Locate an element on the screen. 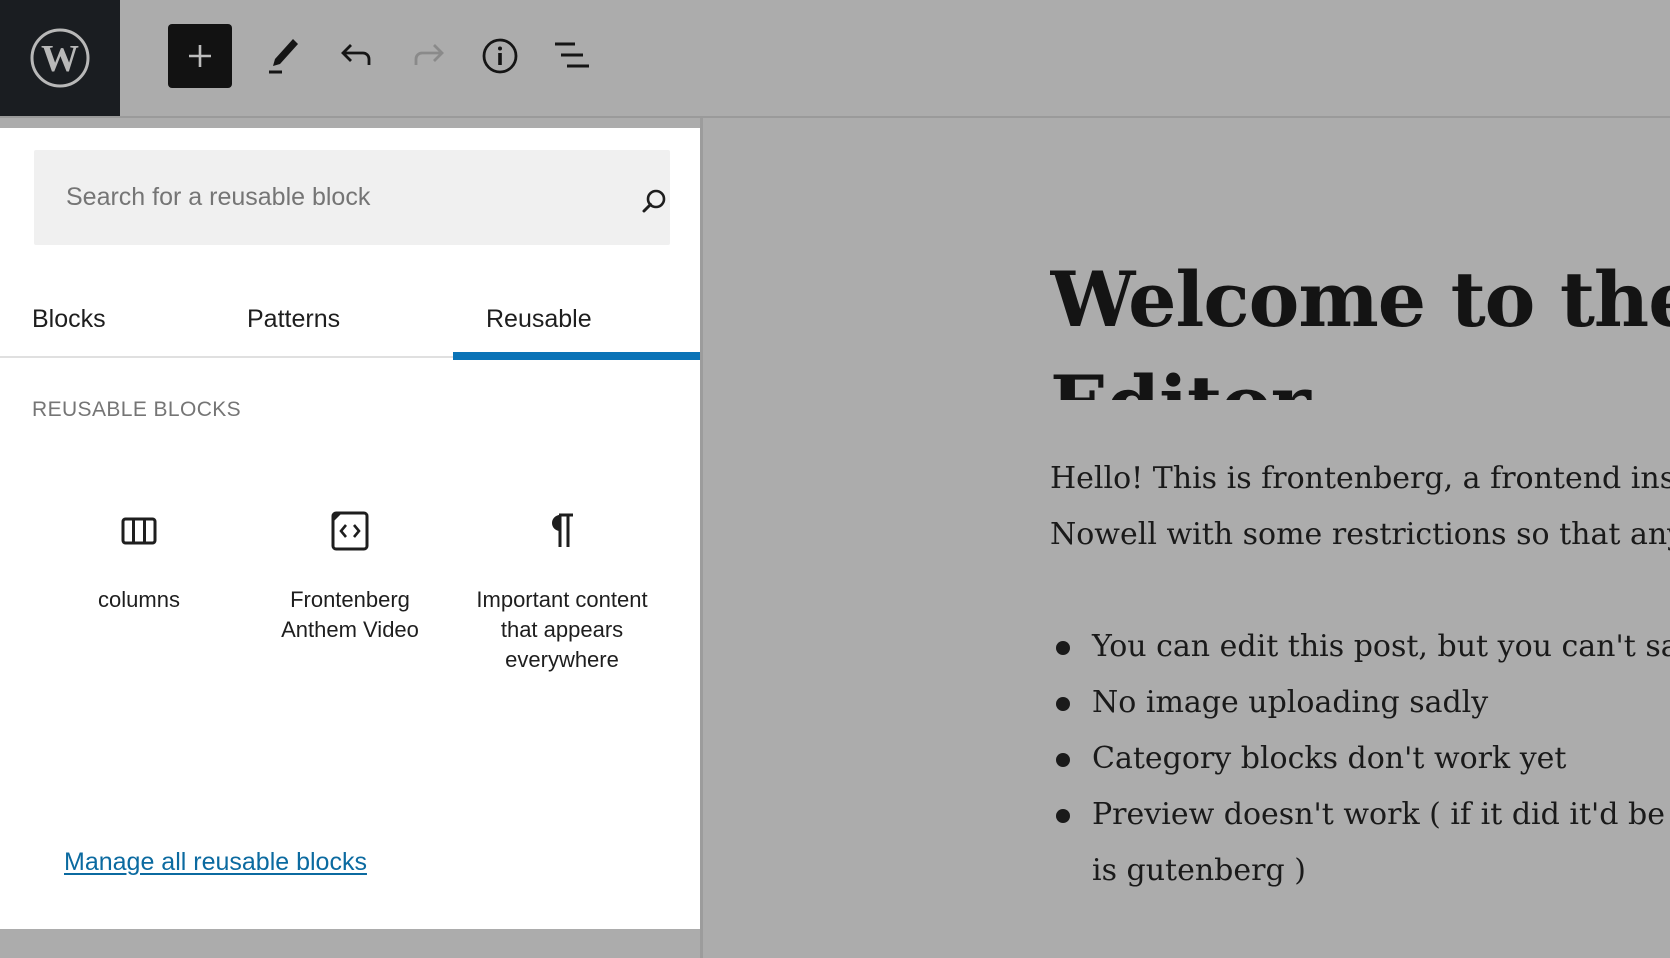 The height and width of the screenshot is (958, 1670). search-input is located at coordinates (352, 197).